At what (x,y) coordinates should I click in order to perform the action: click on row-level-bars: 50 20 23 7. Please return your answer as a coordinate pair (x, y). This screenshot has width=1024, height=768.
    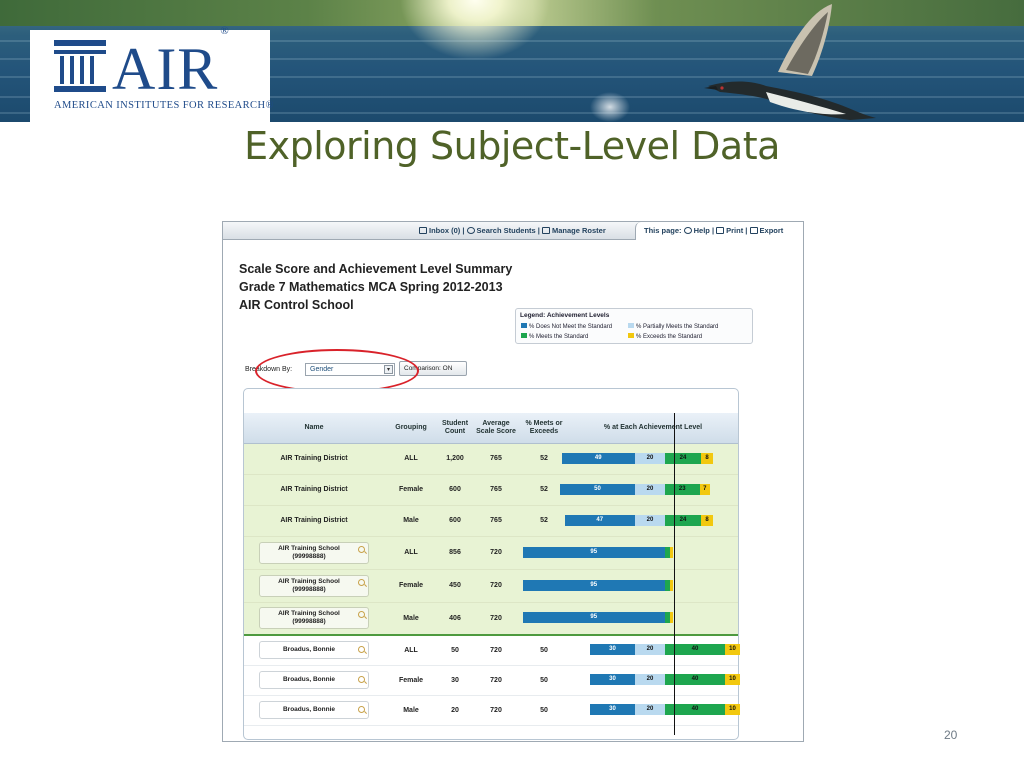
    Looking at the image, I should click on (649, 490).